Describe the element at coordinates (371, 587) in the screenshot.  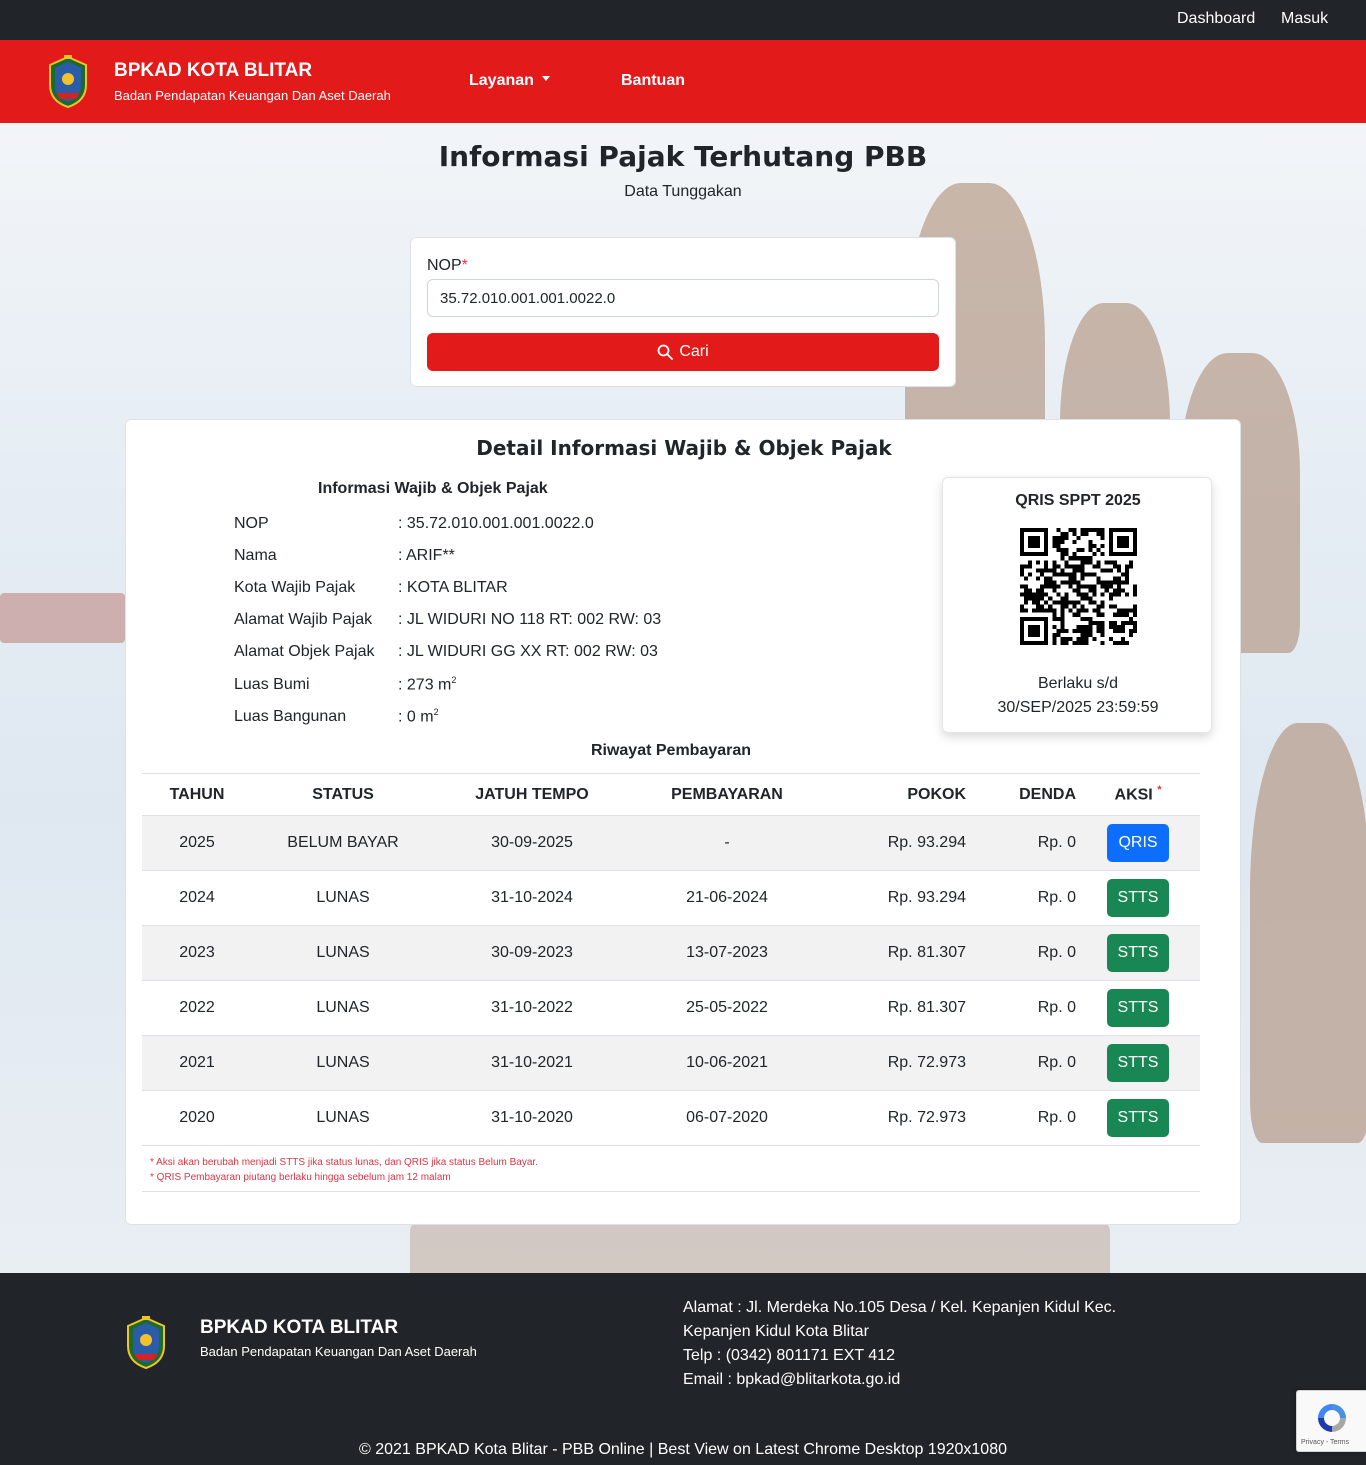
I see `info-row-kota: Kota Wajib Pajak: KOTA BLITAR` at that location.